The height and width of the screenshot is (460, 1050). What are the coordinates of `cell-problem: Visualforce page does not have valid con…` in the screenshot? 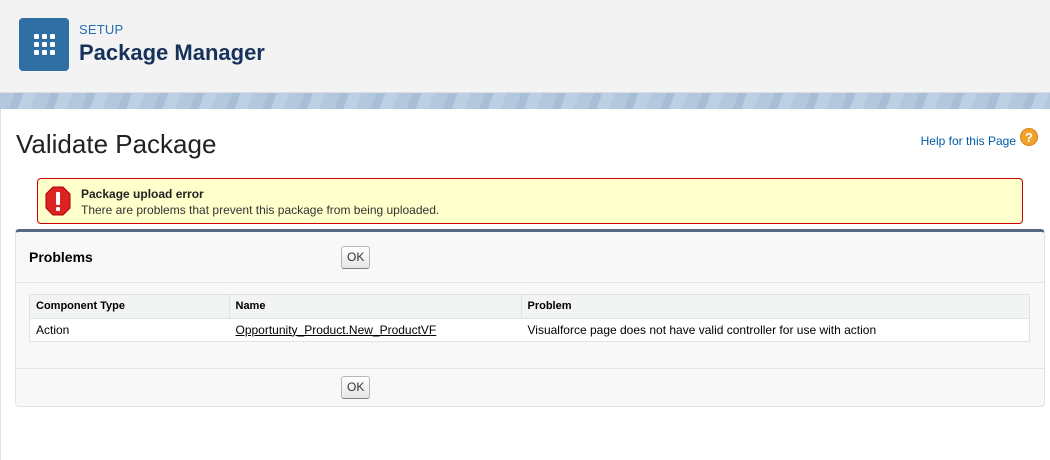 It's located at (775, 329).